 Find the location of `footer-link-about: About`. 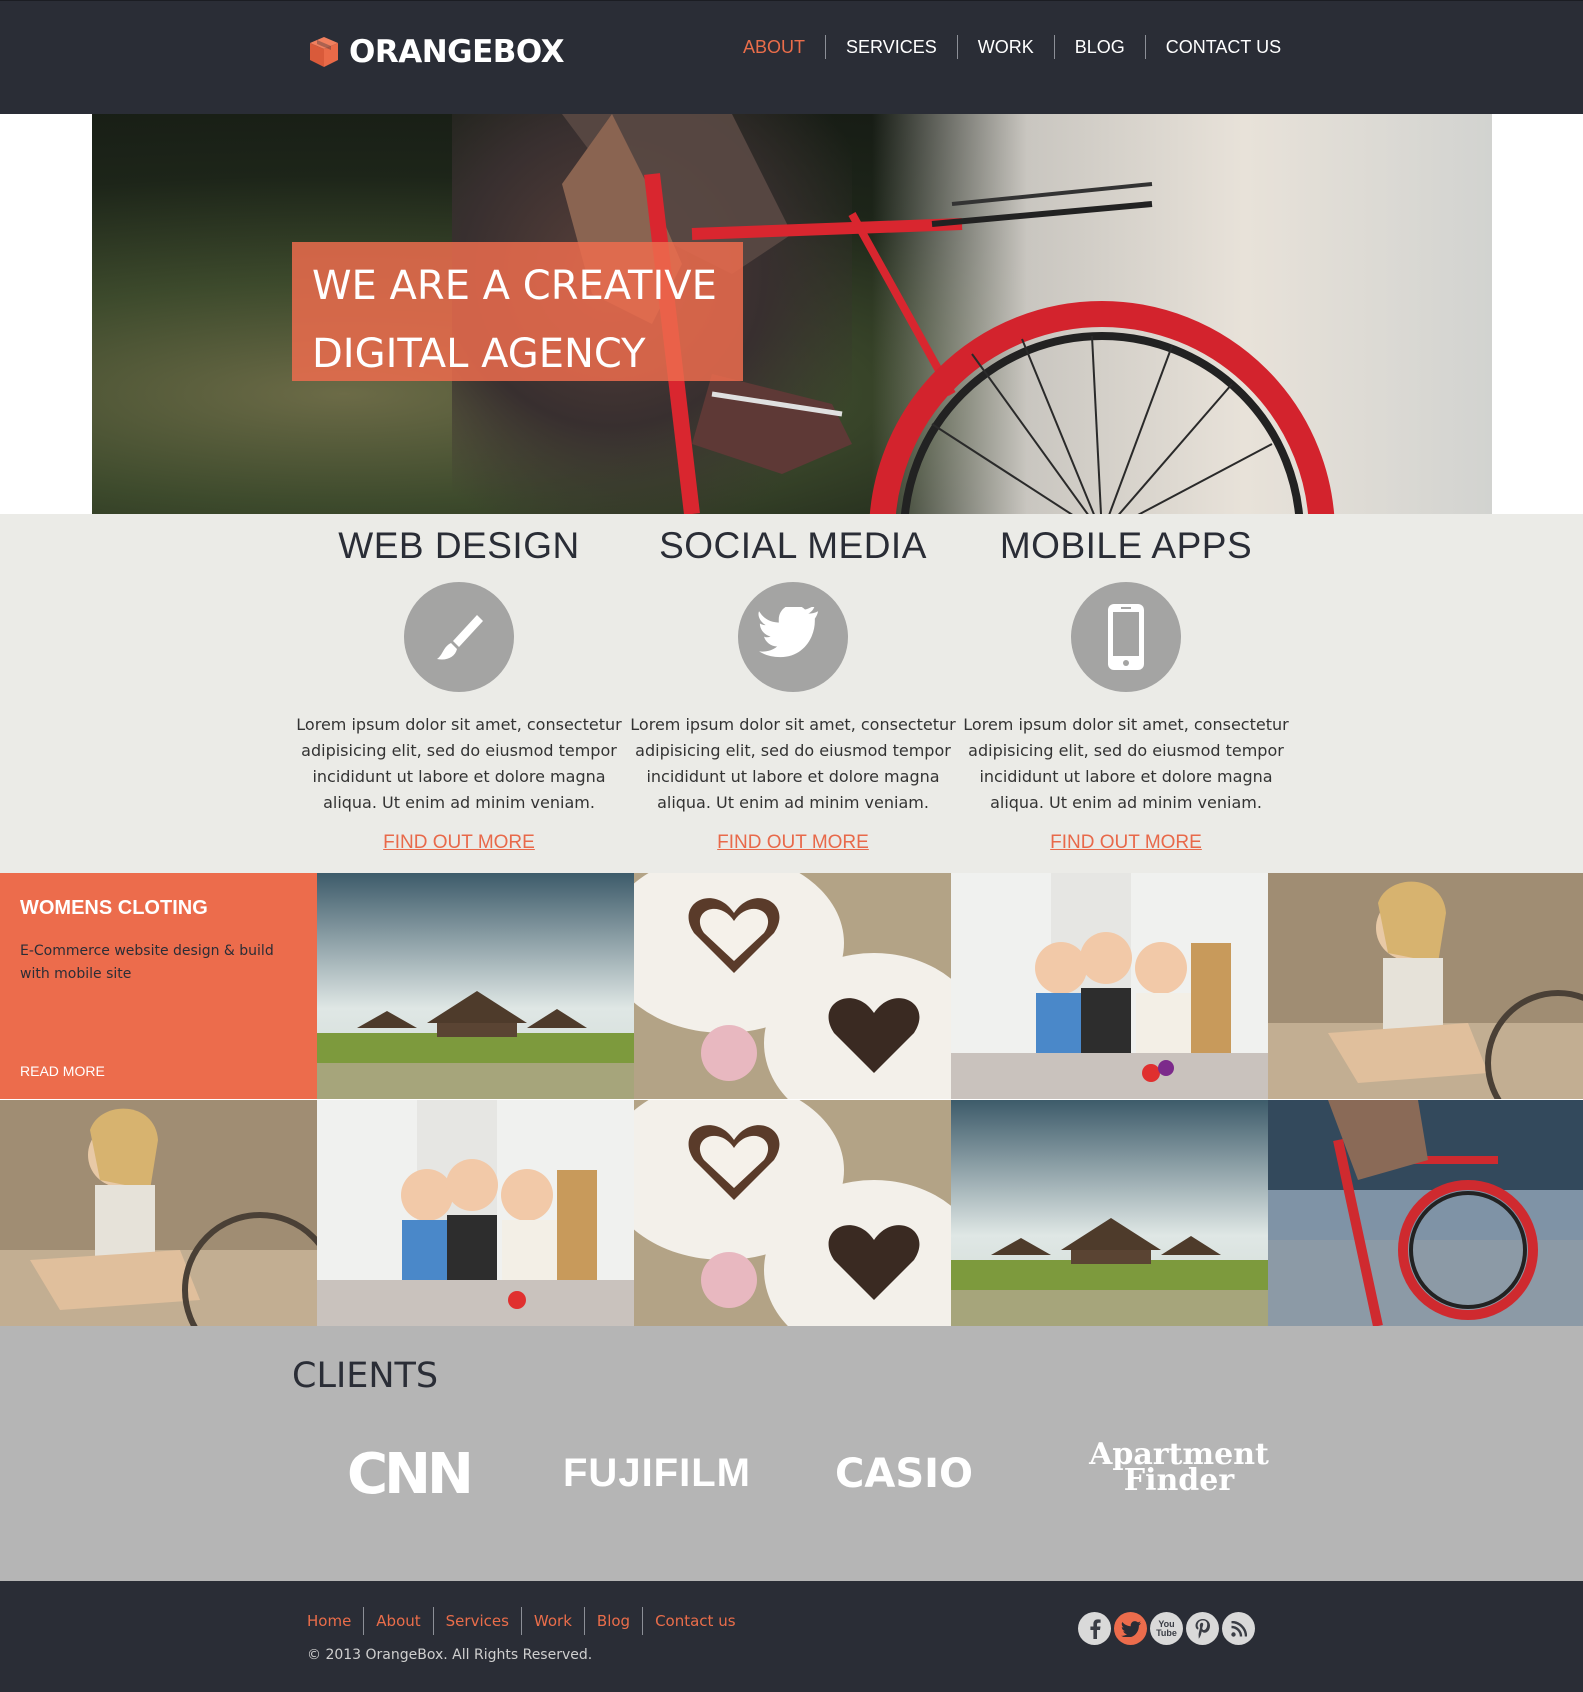

footer-link-about: About is located at coordinates (397, 1621).